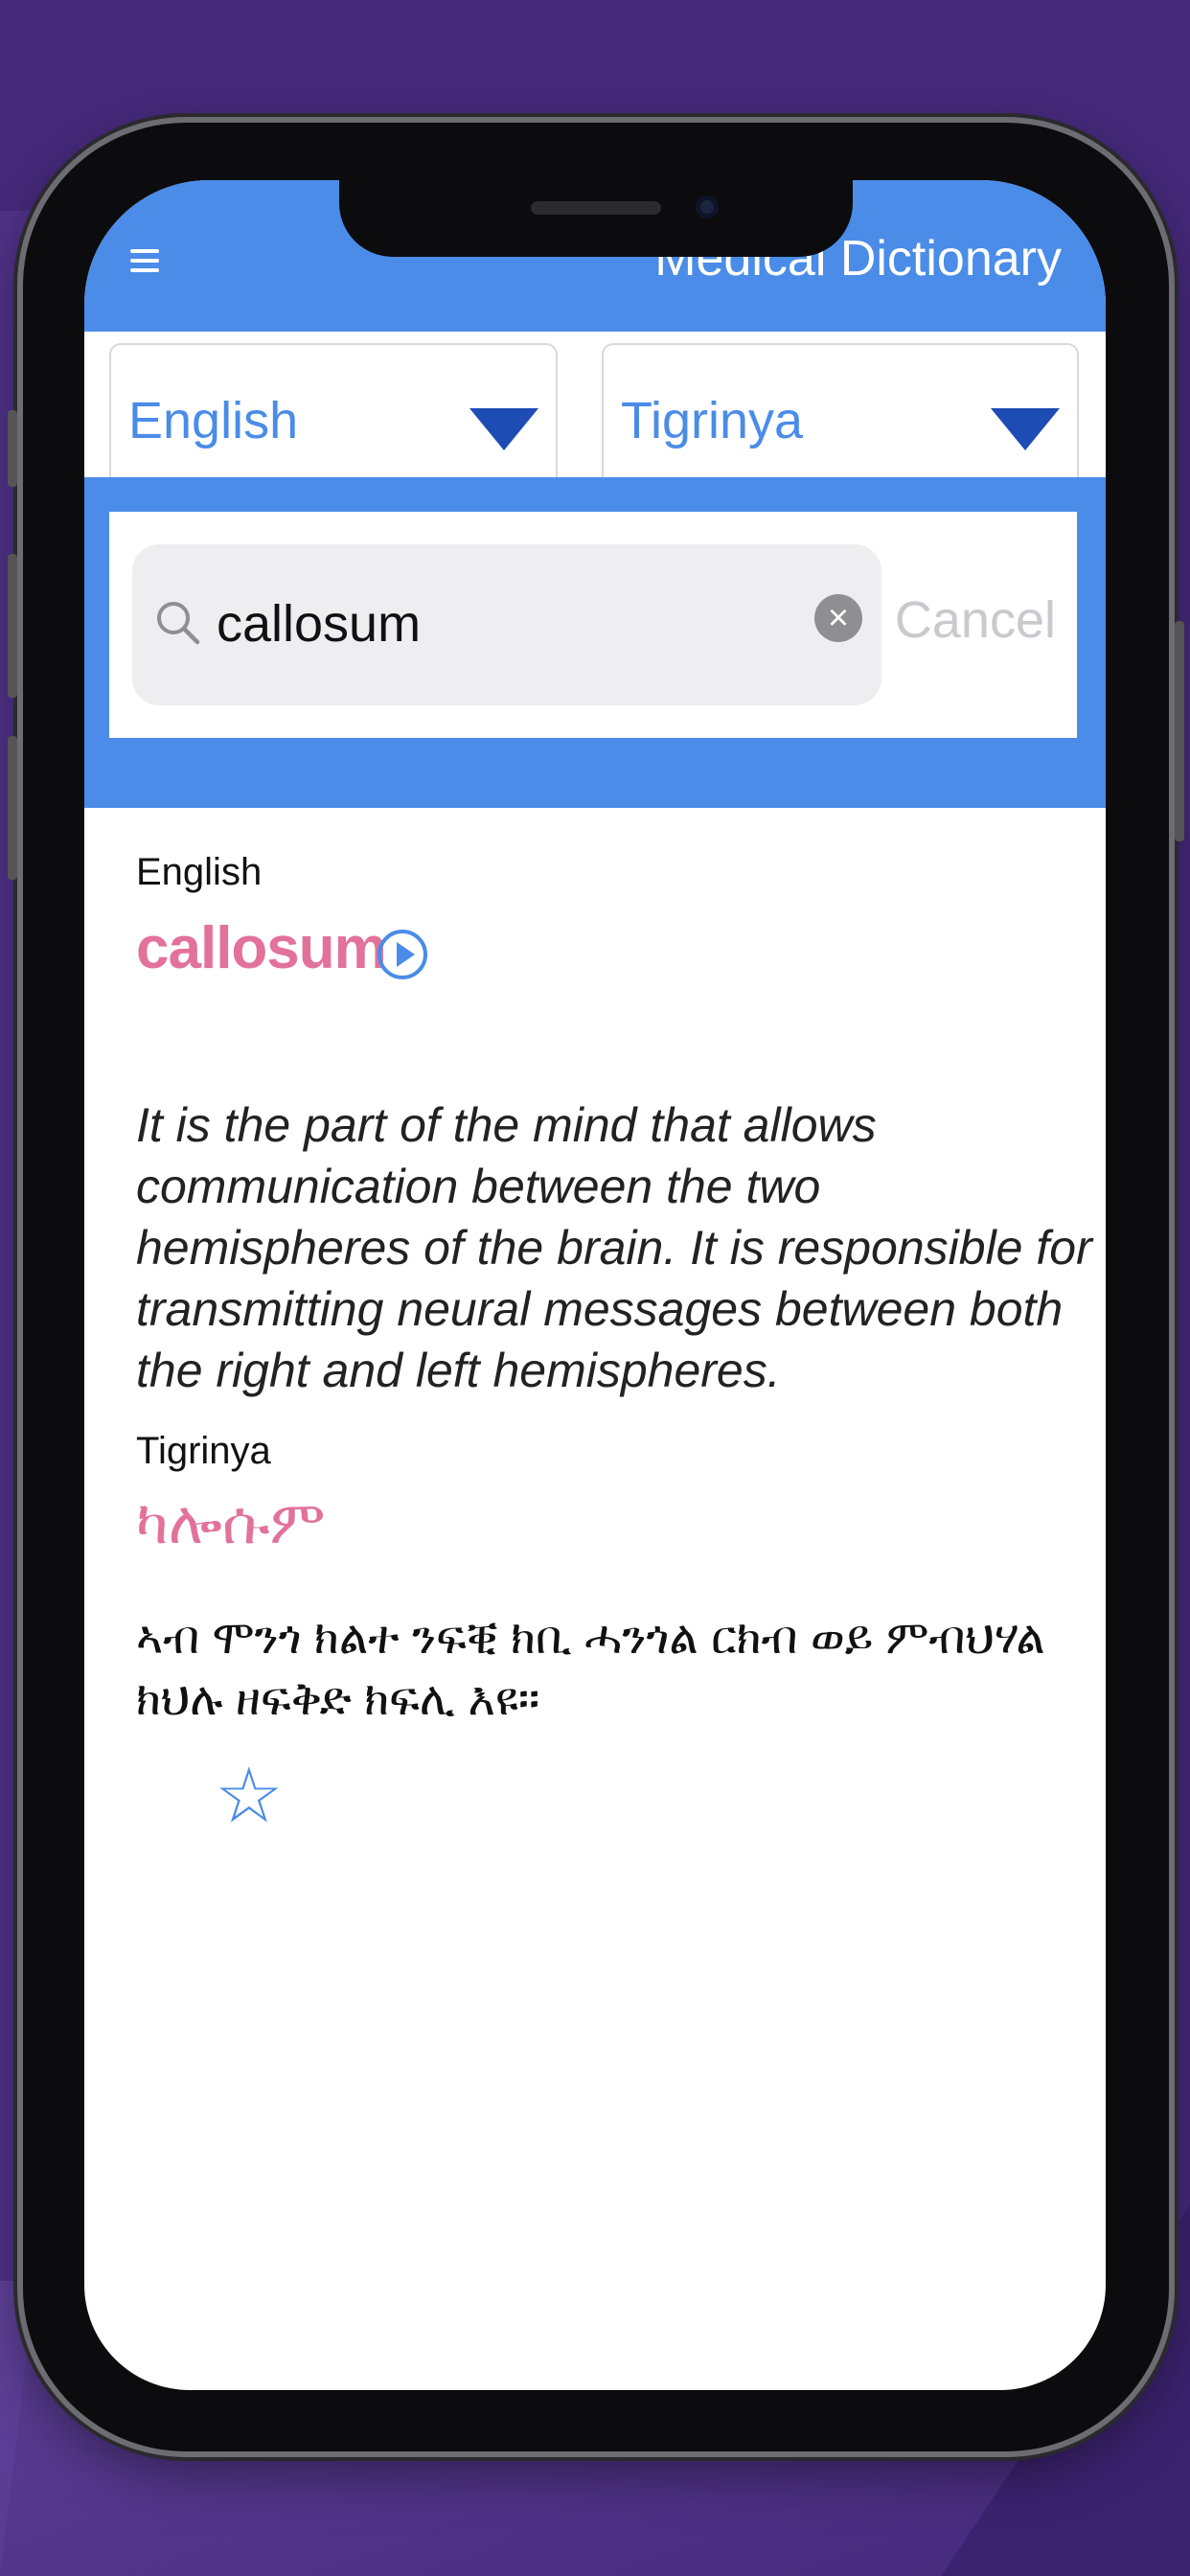 This screenshot has height=2576, width=1190. Describe the element at coordinates (403, 954) in the screenshot. I see `play-audio-icon` at that location.